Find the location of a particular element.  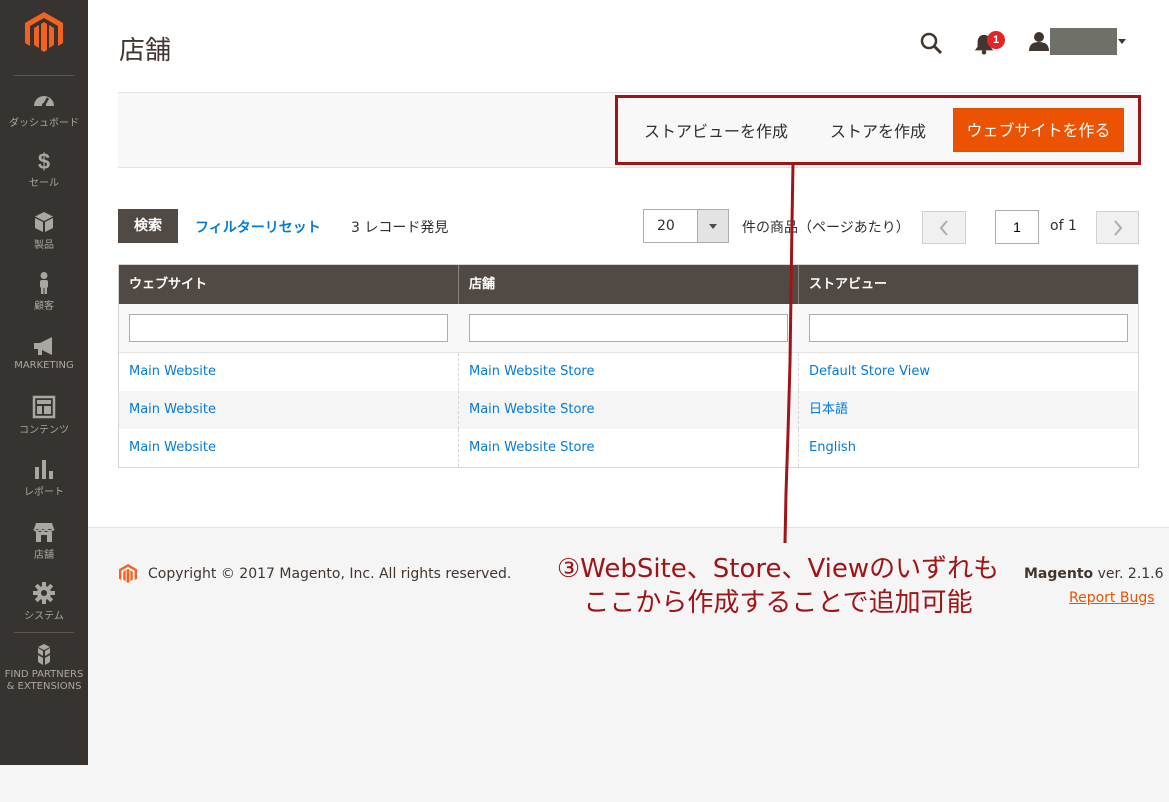

annotation-line is located at coordinates (789, 353).